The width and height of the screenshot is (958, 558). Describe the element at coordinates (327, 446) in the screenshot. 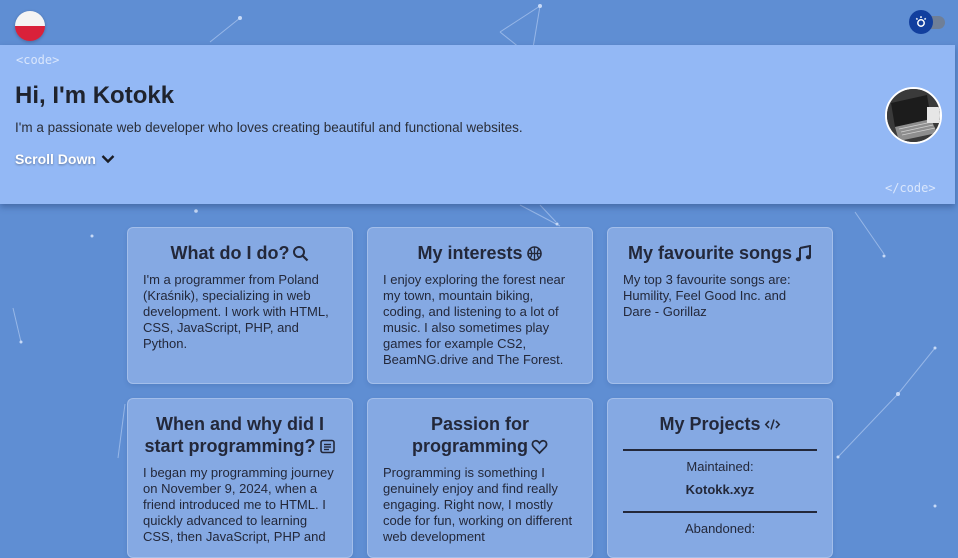

I see `article-icon` at that location.